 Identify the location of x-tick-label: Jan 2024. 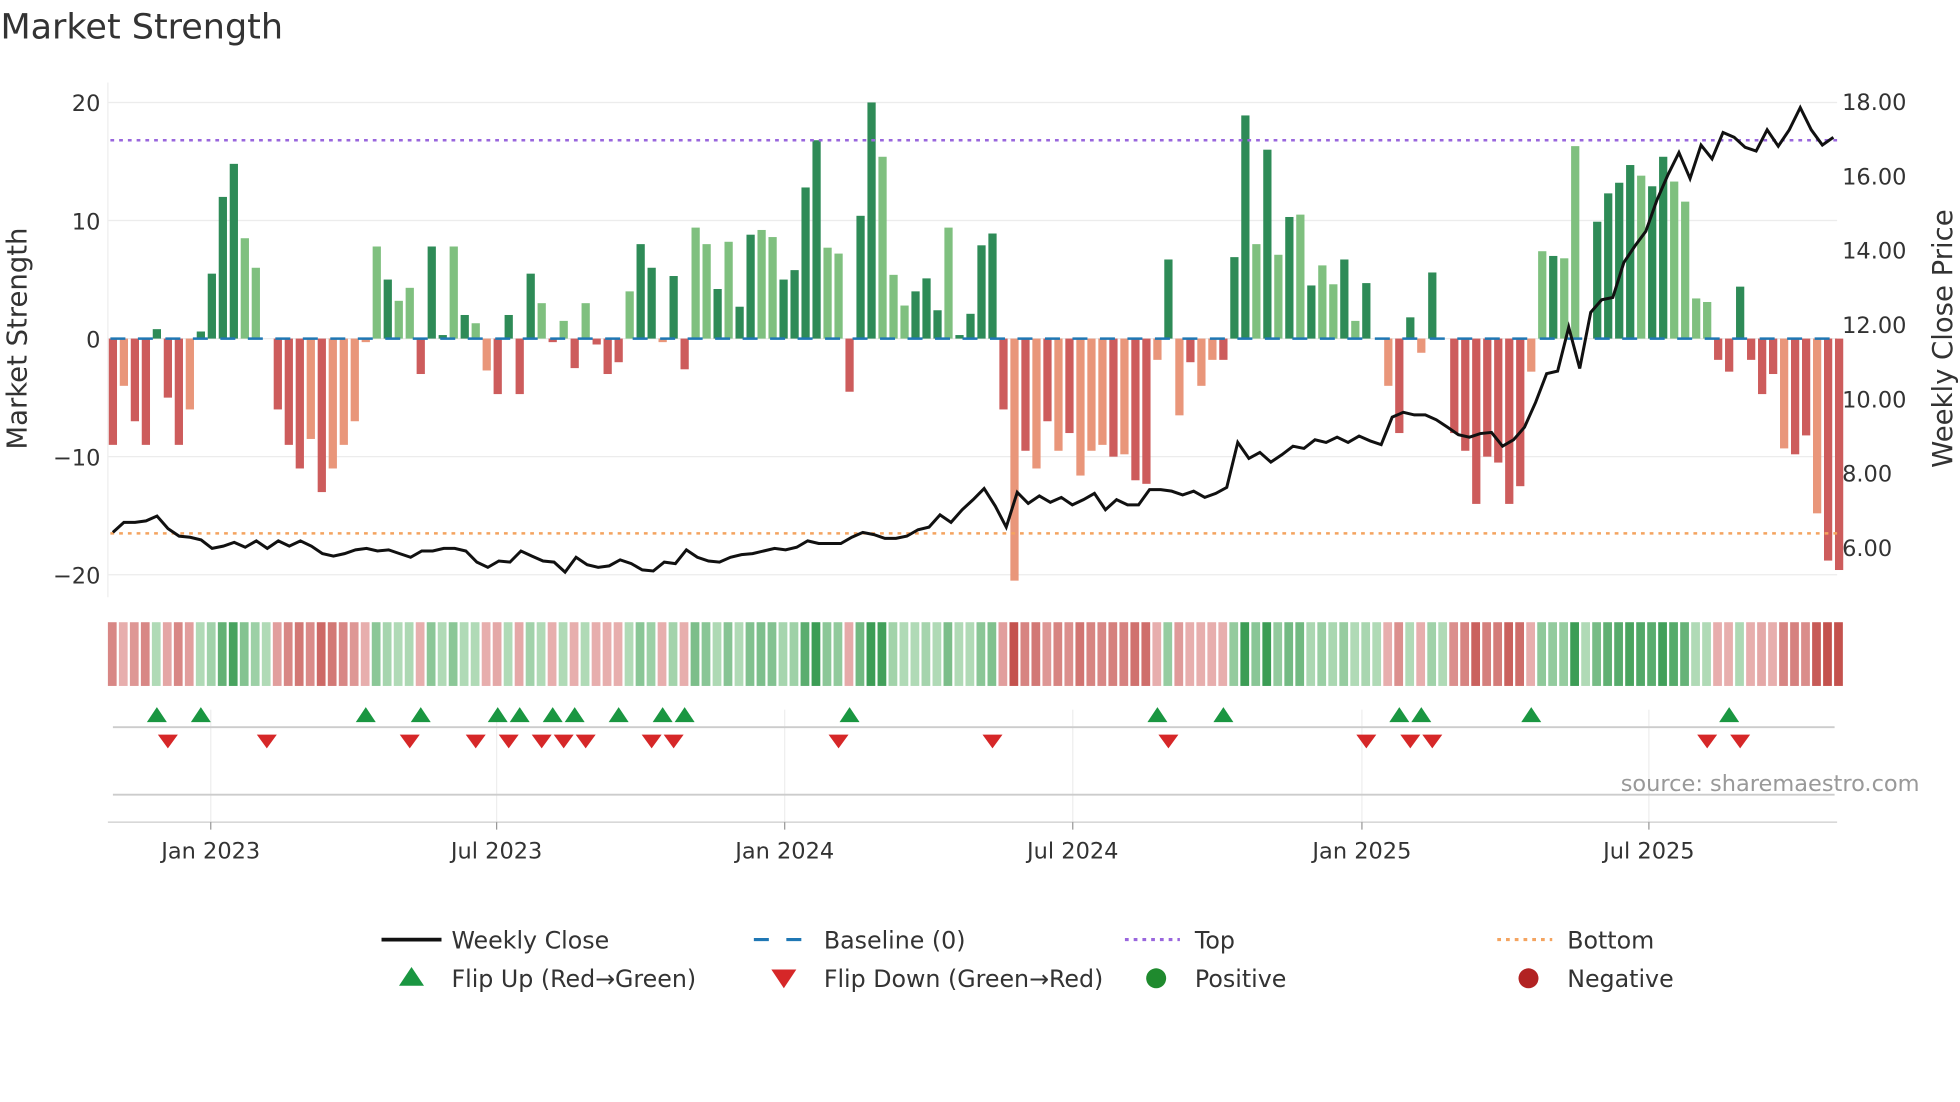
(783, 851).